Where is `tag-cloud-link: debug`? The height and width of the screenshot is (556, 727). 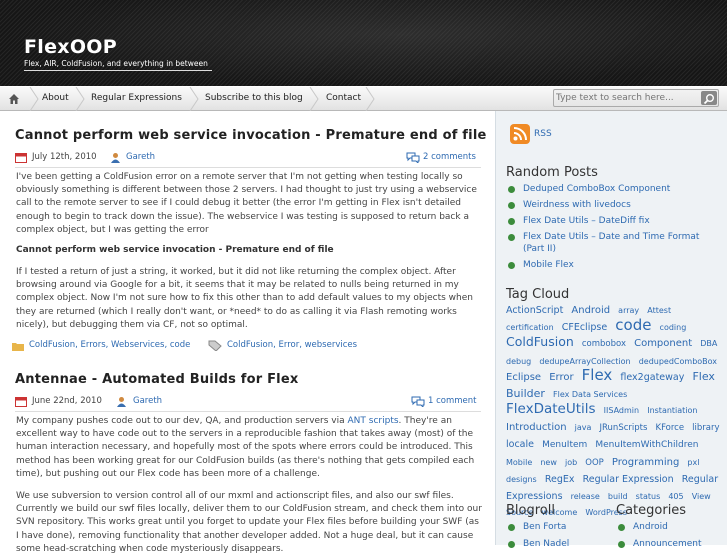 tag-cloud-link: debug is located at coordinates (518, 361).